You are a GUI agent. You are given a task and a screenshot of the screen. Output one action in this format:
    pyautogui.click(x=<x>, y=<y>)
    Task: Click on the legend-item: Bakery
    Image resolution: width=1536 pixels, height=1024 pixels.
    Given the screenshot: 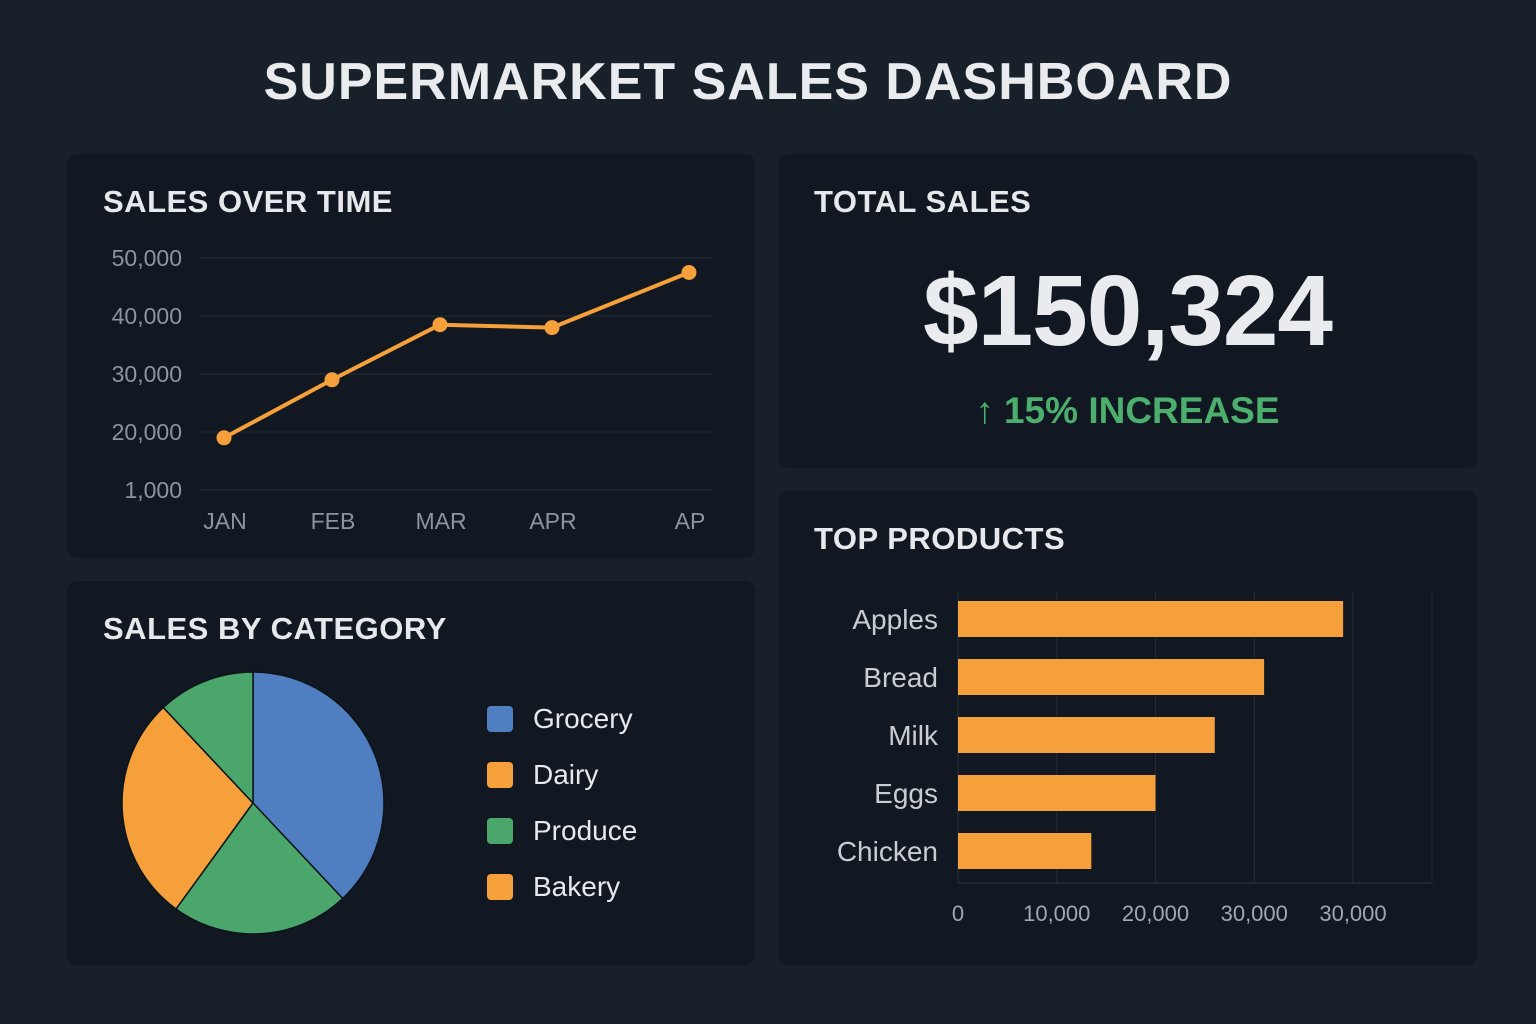 What is the action you would take?
    pyautogui.click(x=562, y=887)
    